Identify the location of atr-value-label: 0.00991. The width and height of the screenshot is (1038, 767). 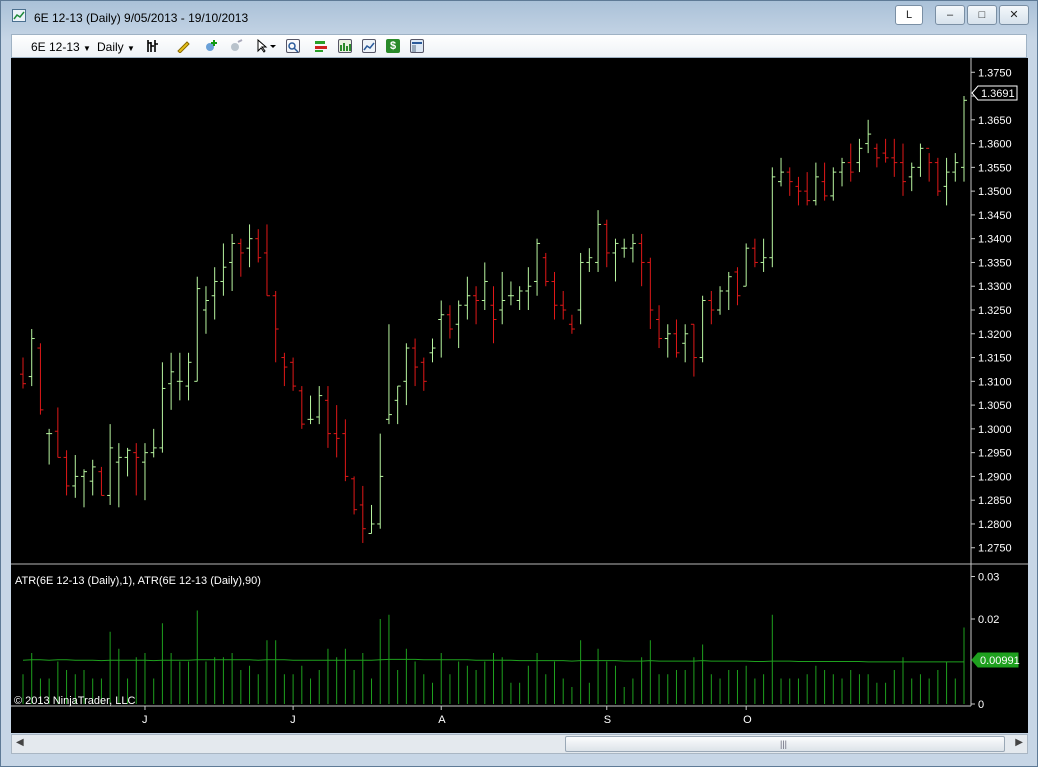
(1000, 661).